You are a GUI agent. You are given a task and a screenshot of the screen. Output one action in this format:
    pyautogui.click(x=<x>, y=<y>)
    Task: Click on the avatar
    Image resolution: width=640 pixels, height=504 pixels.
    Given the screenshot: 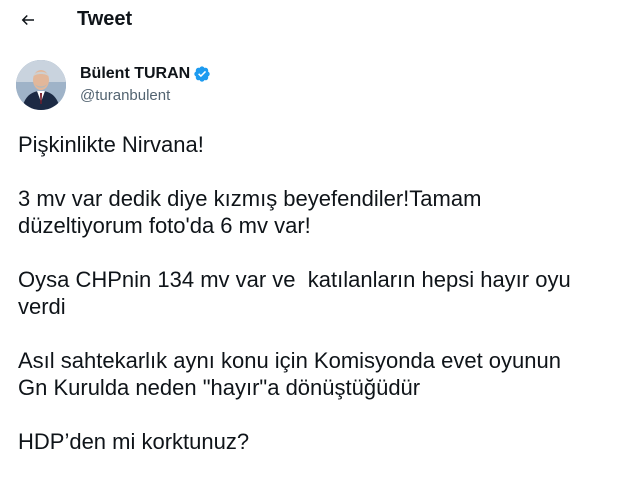 What is the action you would take?
    pyautogui.click(x=41, y=85)
    